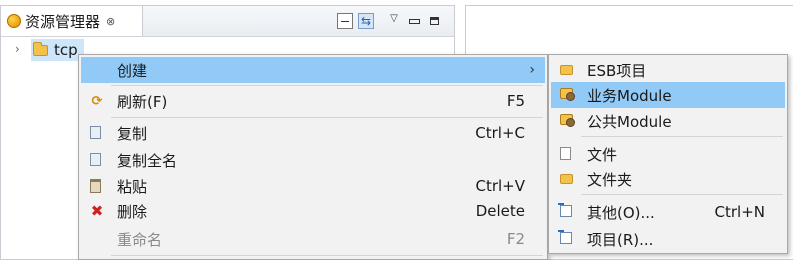  Describe the element at coordinates (565, 153) in the screenshot. I see `file-icon` at that location.